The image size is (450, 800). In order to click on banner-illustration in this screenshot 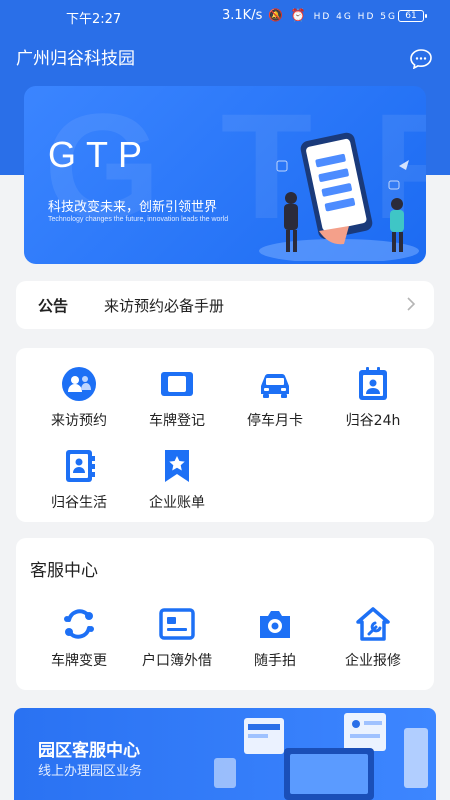, I will do `click(339, 196)`.